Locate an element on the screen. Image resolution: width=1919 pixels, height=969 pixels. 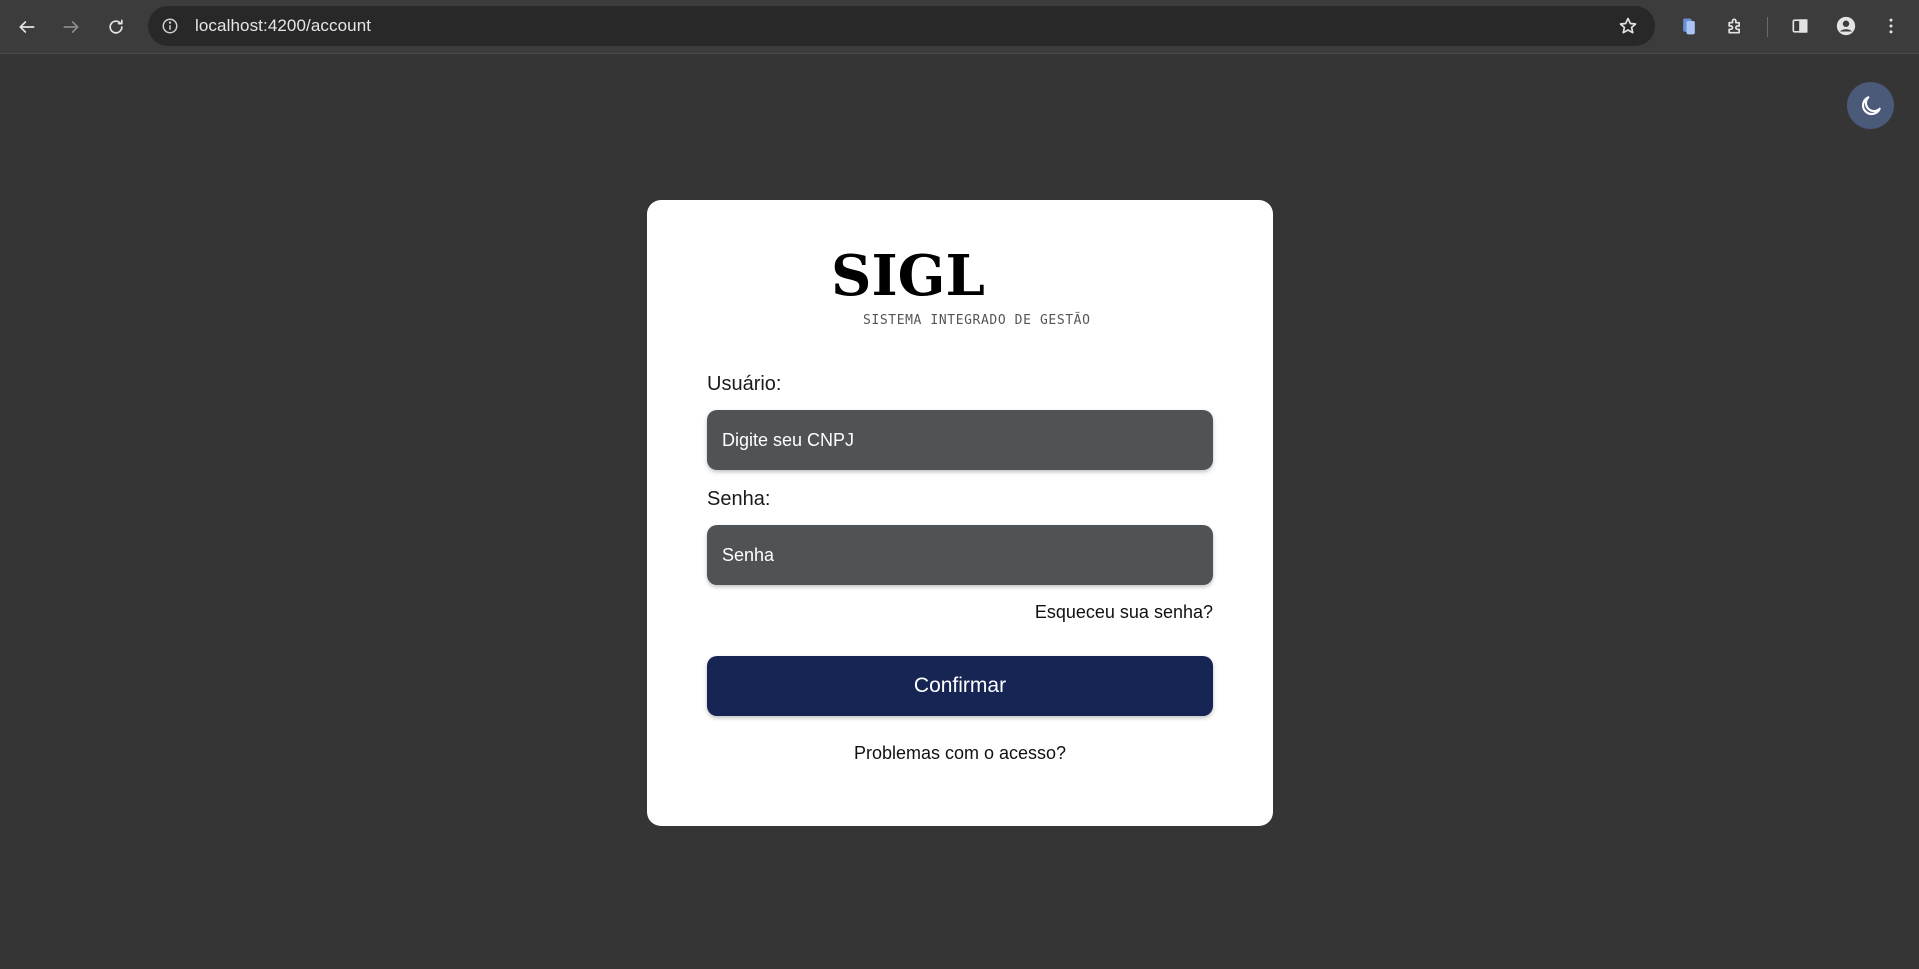
app-logo: SIGL is located at coordinates (908, 276).